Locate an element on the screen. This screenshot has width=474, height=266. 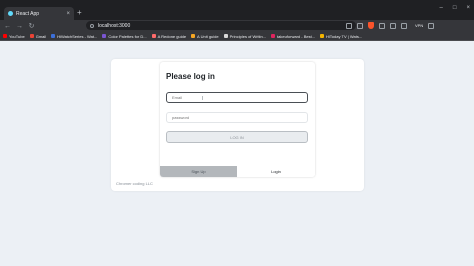
youtube-icon is located at coordinates (5, 36).